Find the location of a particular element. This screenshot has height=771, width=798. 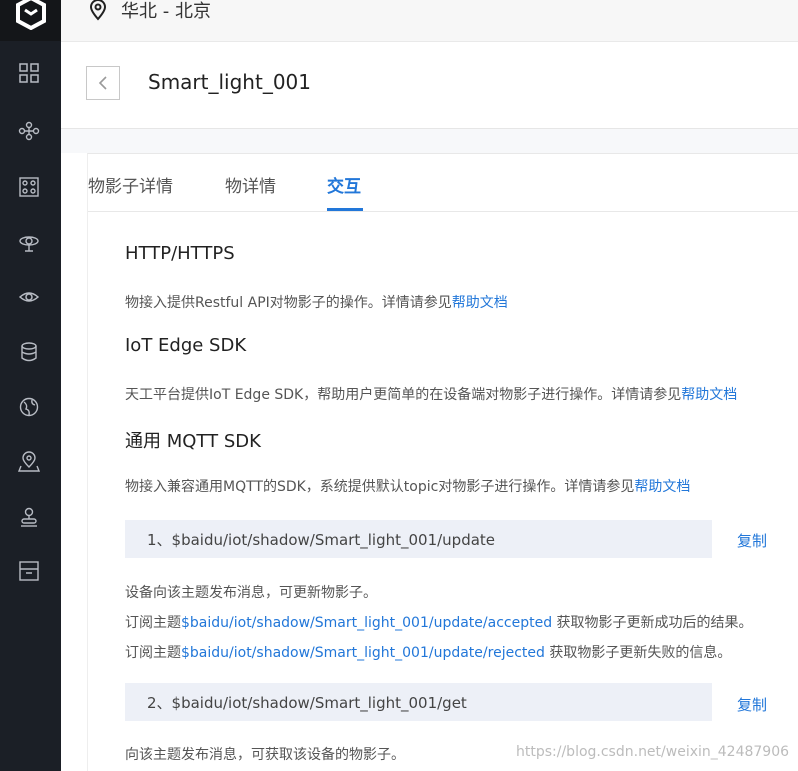

http-help-link: 帮助文档 is located at coordinates (480, 303).